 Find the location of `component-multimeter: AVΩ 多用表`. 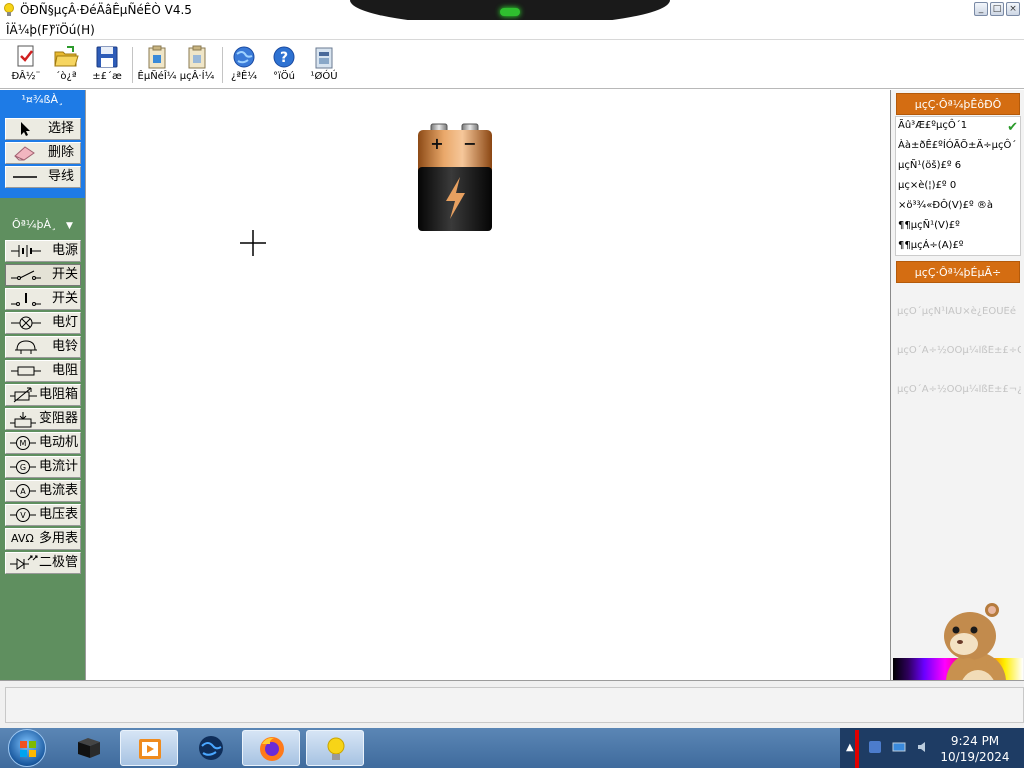

component-multimeter: AVΩ 多用表 is located at coordinates (43, 539).